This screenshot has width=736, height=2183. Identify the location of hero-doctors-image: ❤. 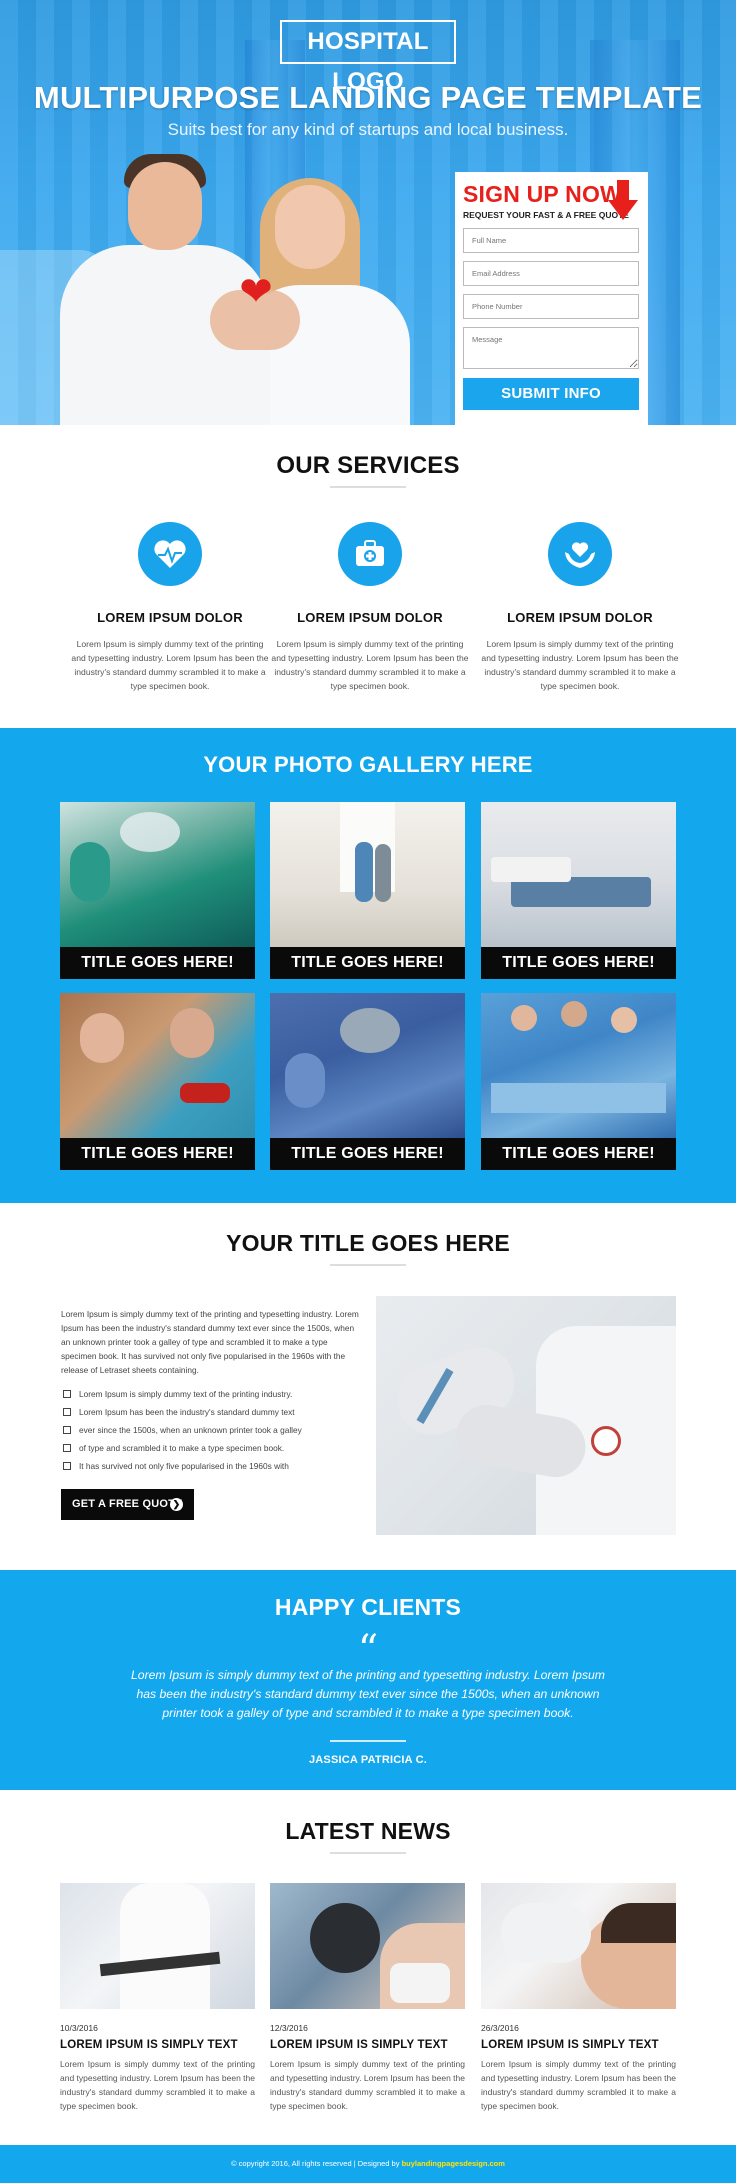
(240, 287).